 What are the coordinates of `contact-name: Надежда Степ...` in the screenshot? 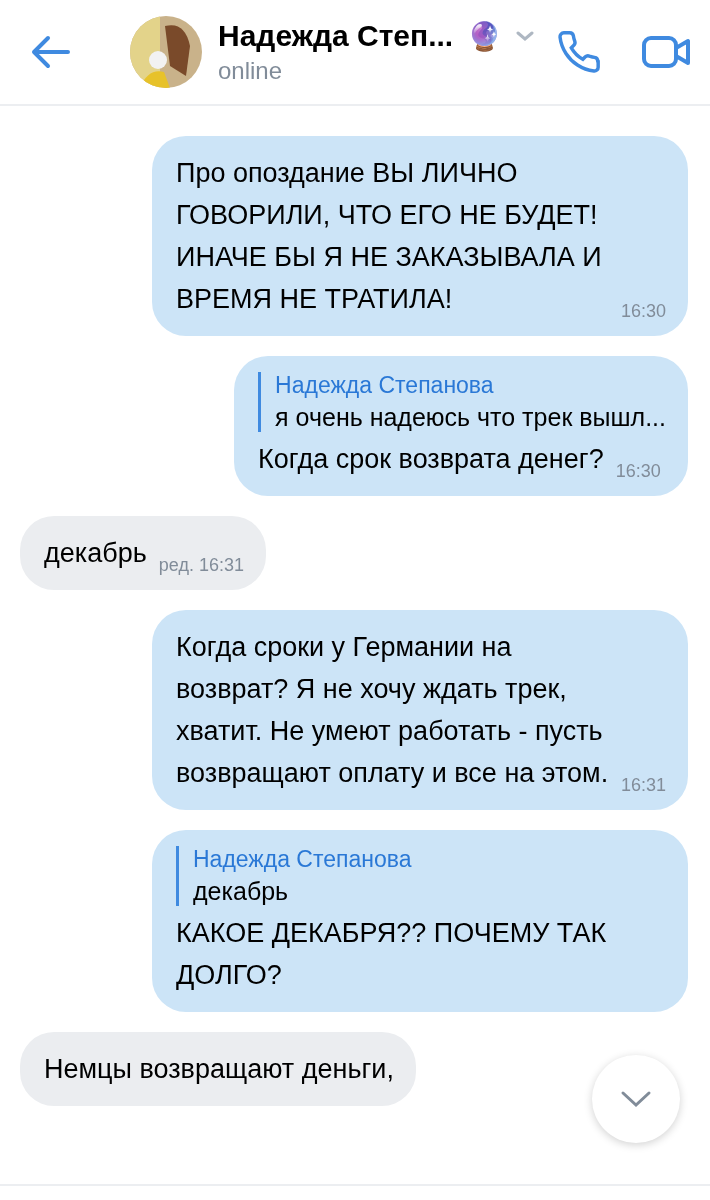 It's located at (336, 36).